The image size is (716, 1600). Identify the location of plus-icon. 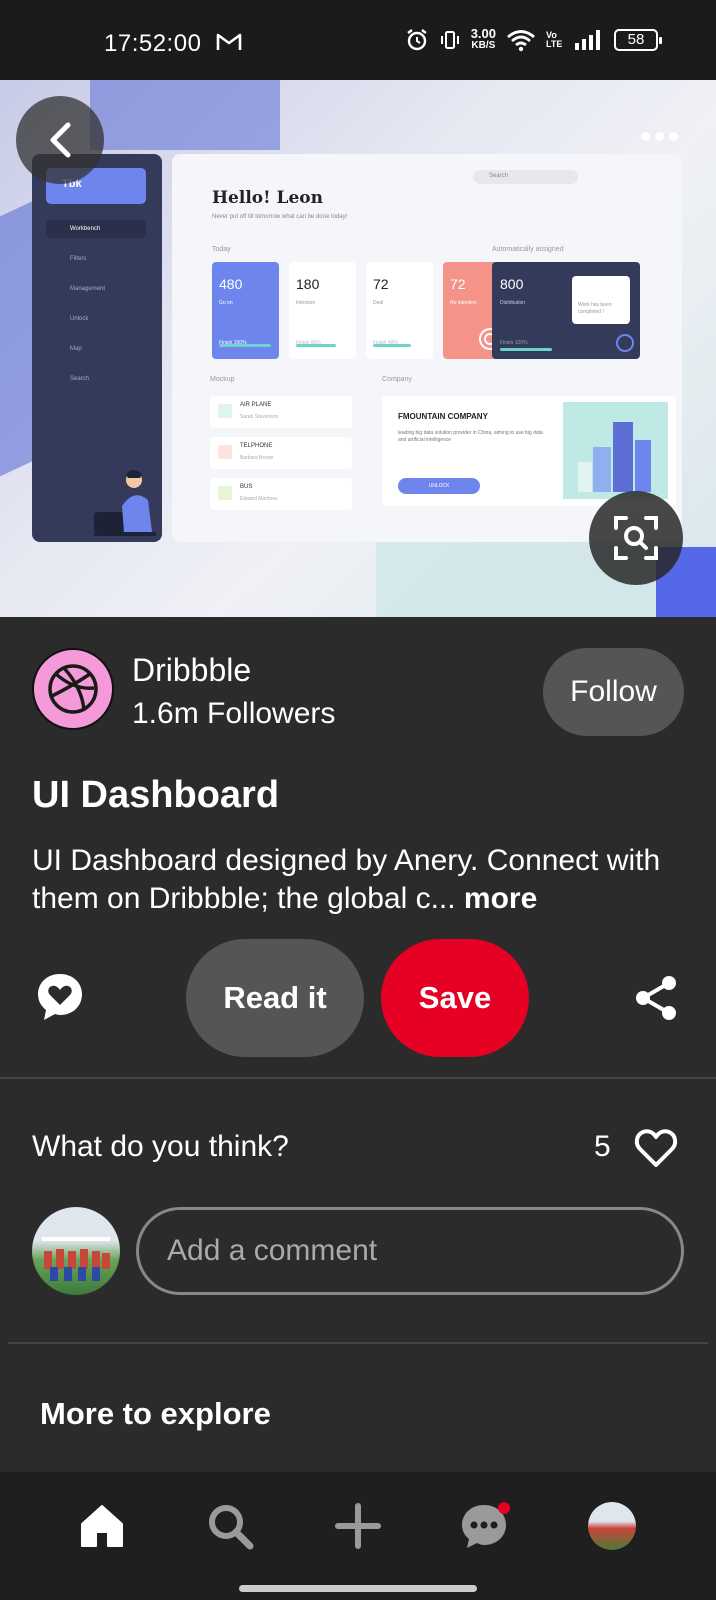
(358, 1526).